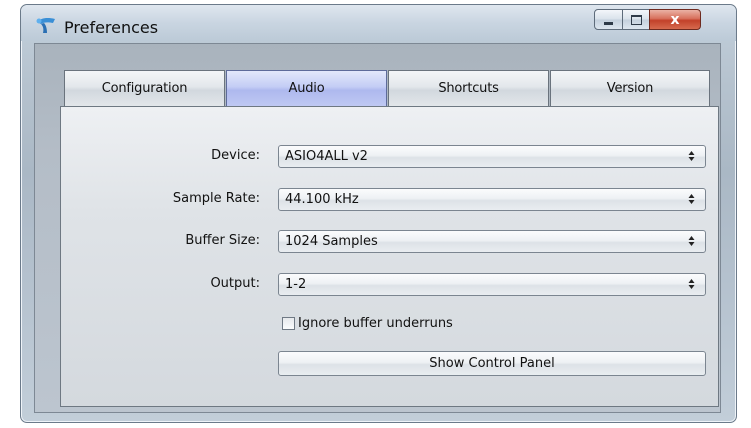  I want to click on minimize-icon, so click(608, 23).